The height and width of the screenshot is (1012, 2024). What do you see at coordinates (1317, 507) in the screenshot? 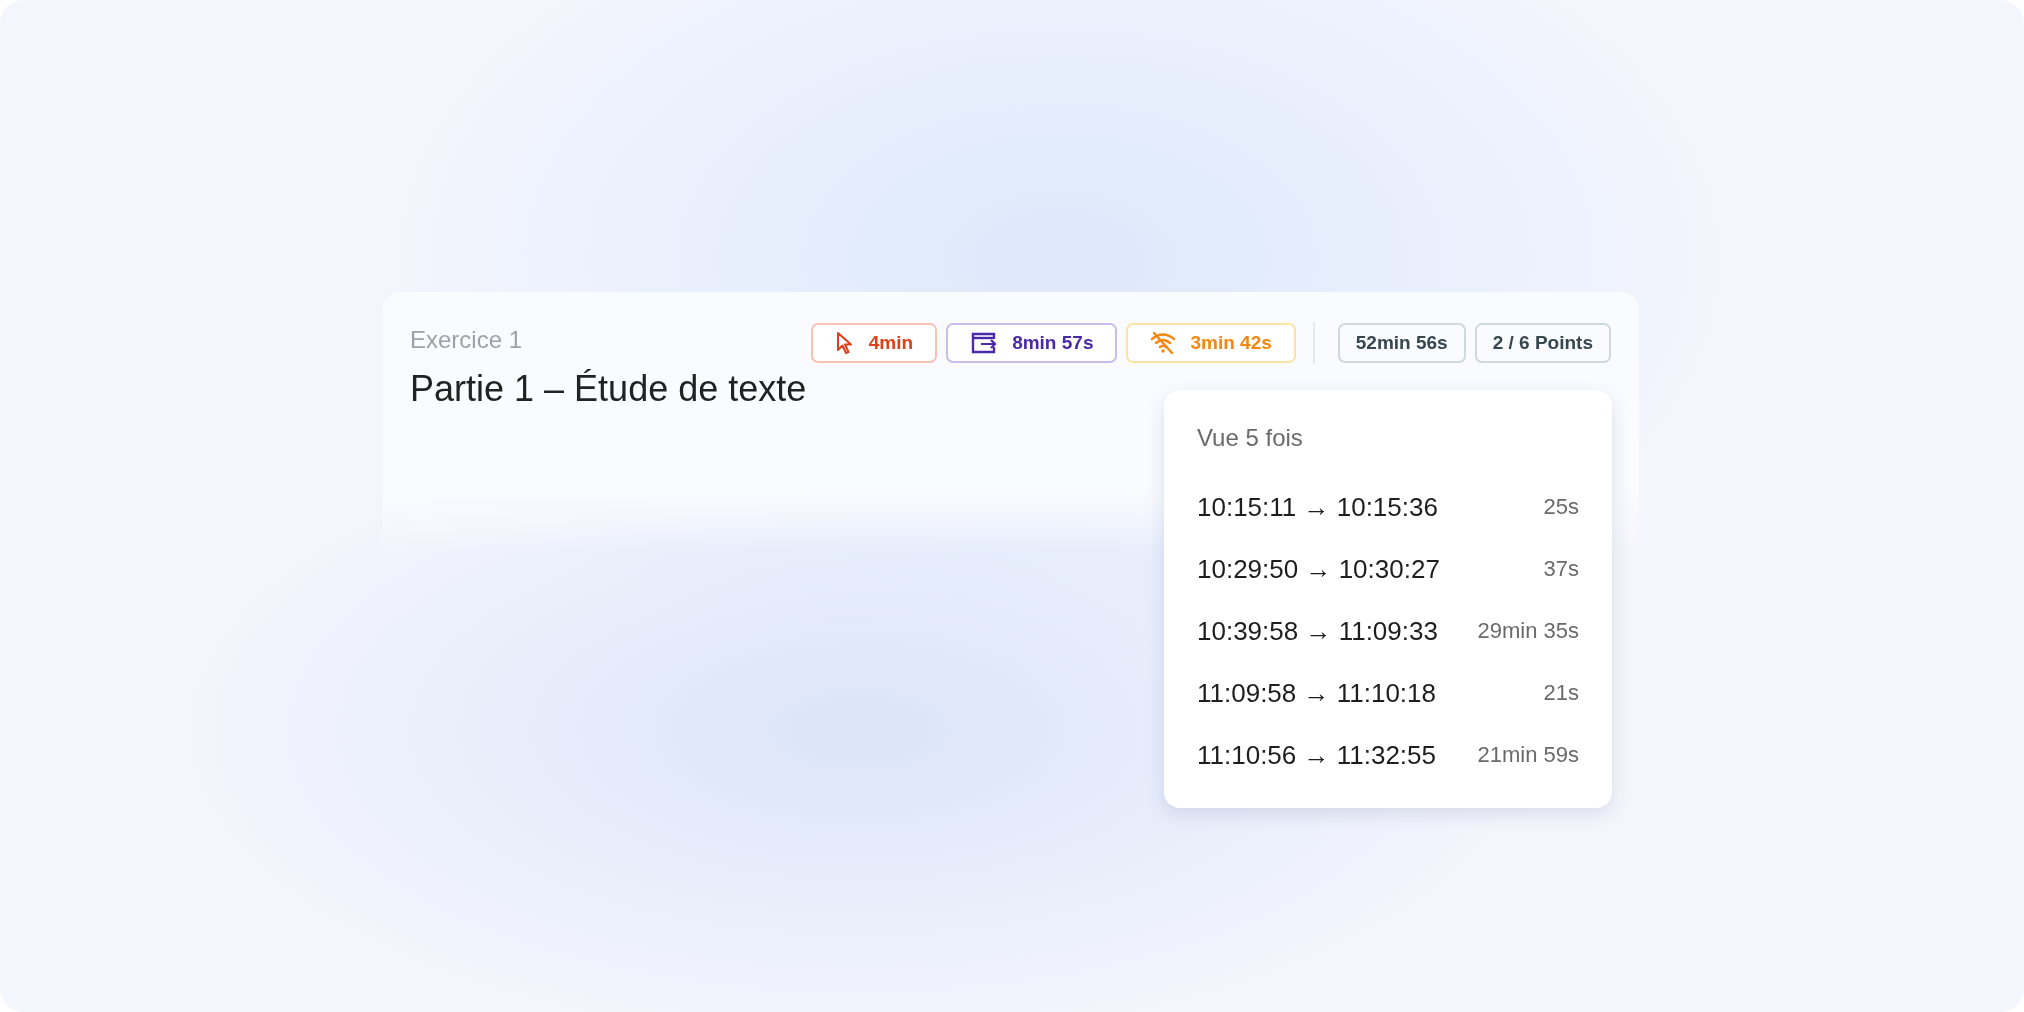
I see `time-range: 10:15:11 → 10:15:36` at bounding box center [1317, 507].